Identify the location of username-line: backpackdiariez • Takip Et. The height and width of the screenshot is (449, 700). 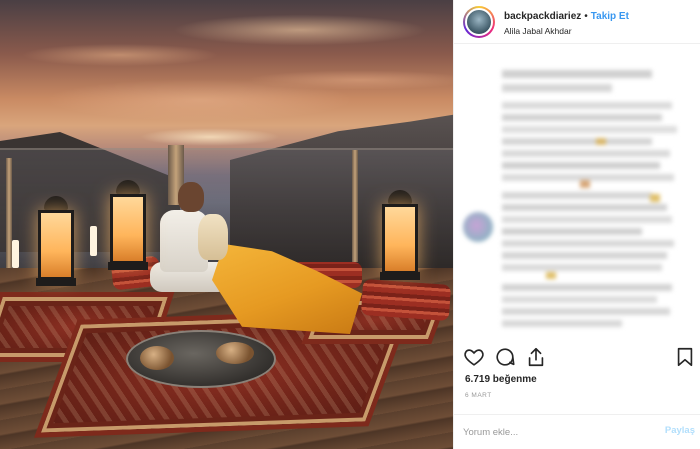
(566, 16).